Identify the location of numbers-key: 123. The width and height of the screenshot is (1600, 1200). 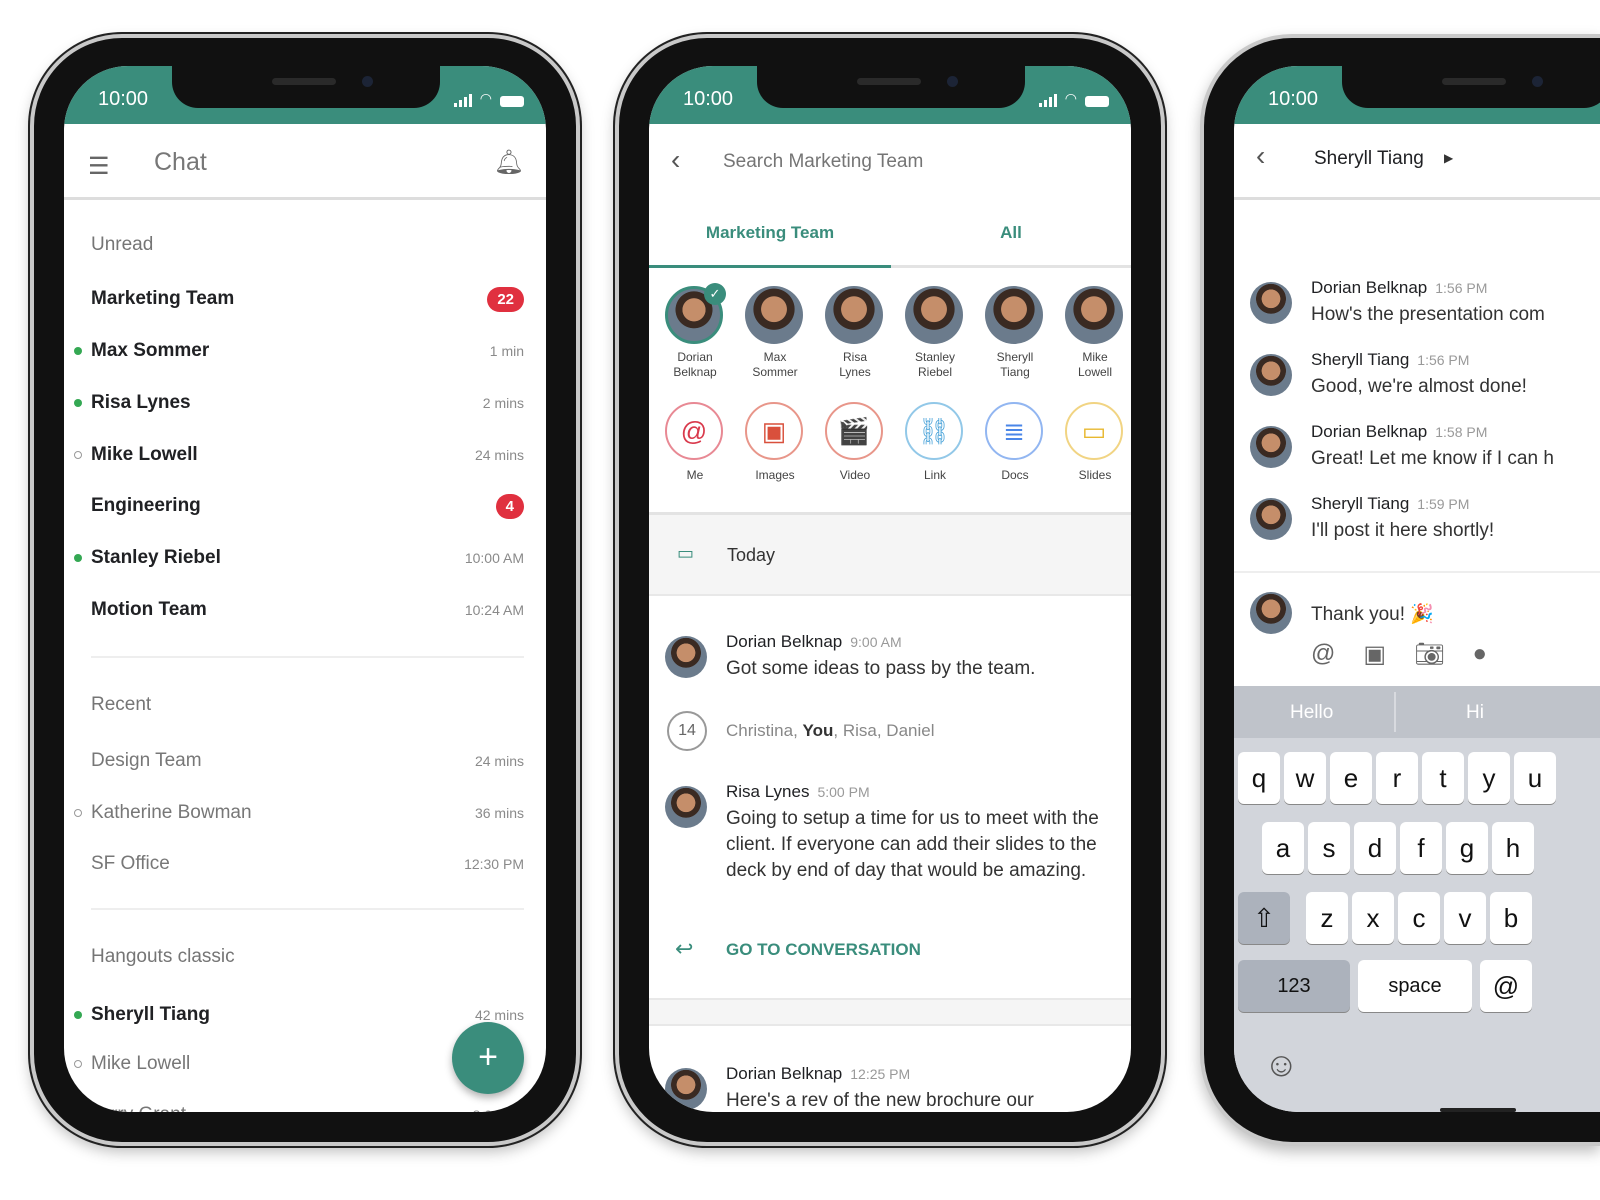
(1294, 986).